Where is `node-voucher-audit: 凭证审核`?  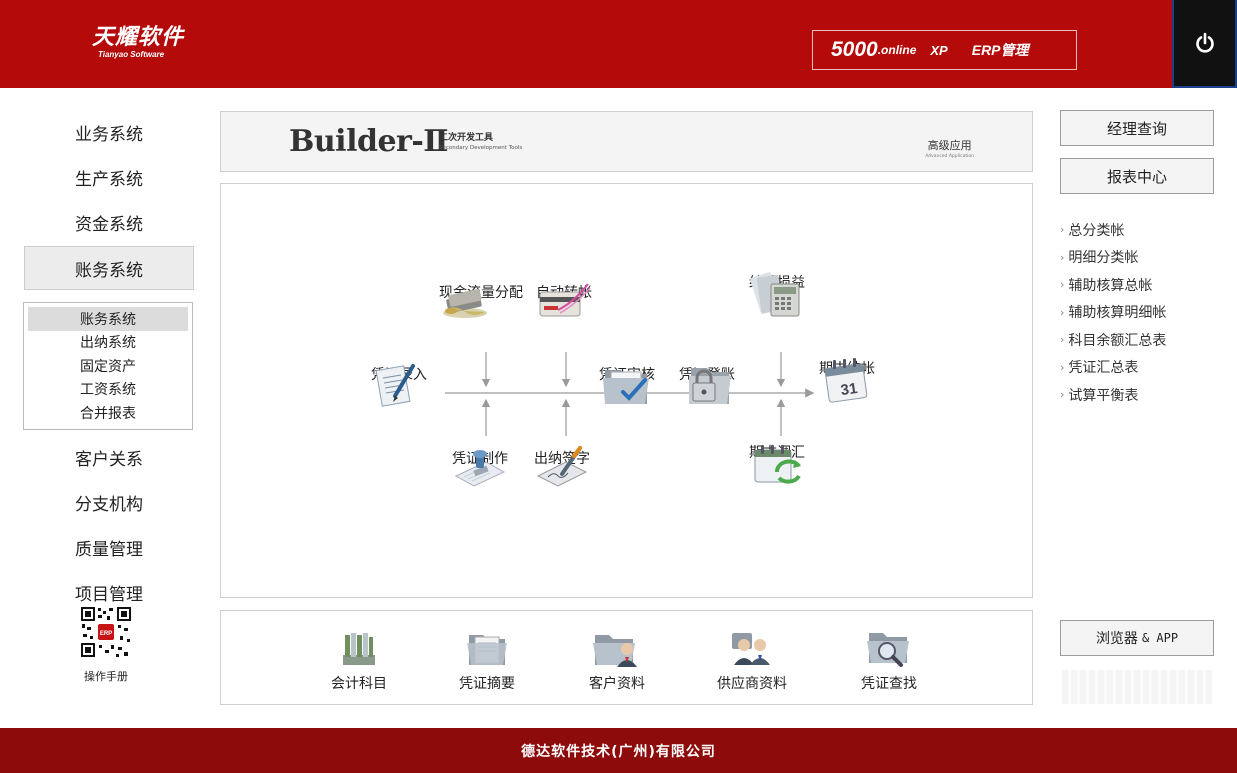
node-voucher-audit: 凭证审核 is located at coordinates (627, 383).